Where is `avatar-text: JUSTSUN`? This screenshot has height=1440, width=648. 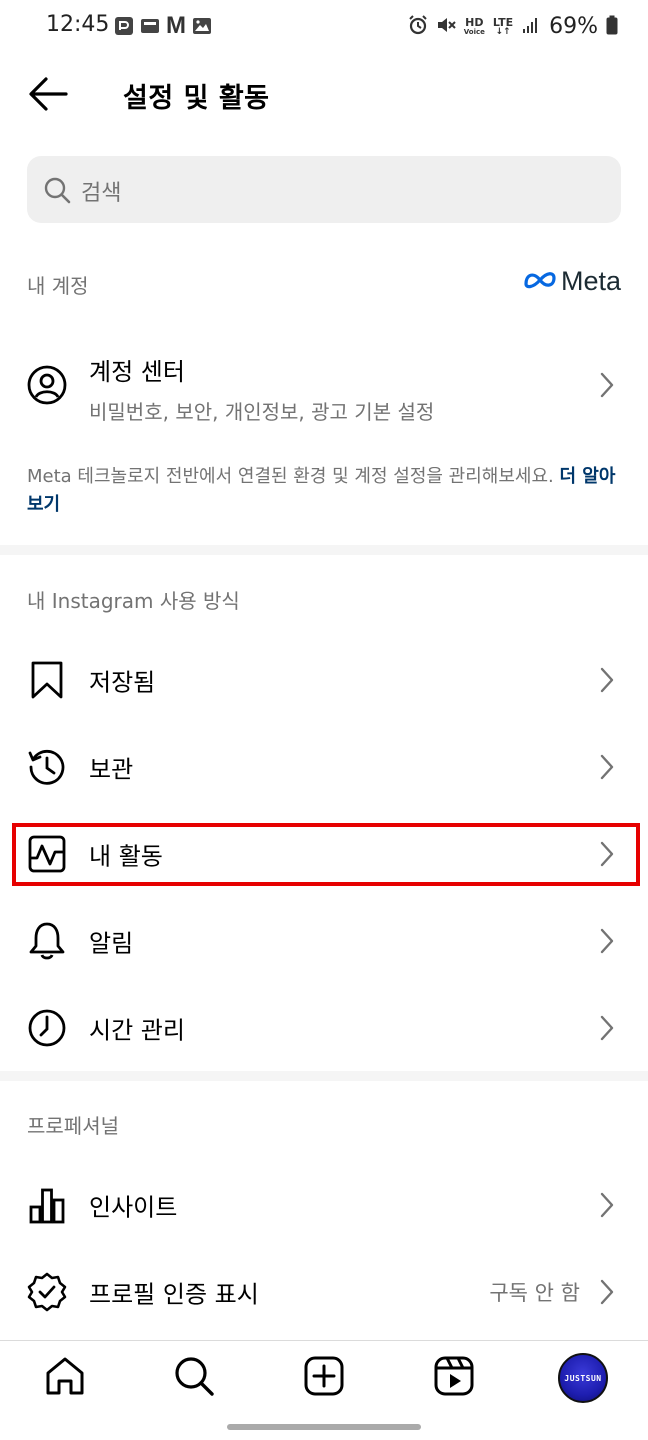
avatar-text: JUSTSUN is located at coordinates (583, 1378).